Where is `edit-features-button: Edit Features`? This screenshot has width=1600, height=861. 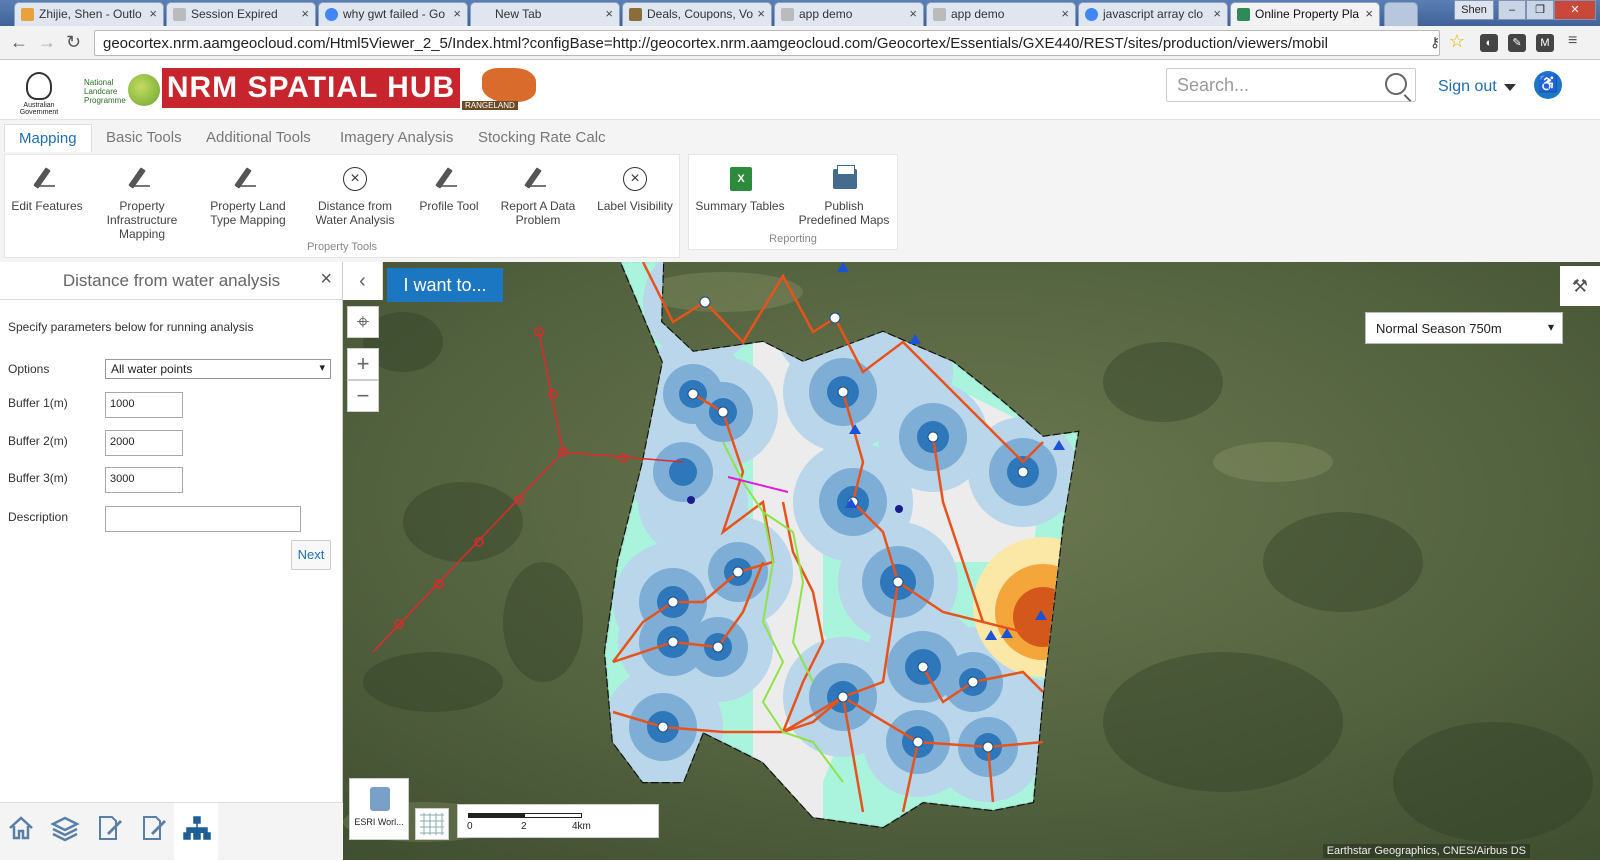
edit-features-button: Edit Features is located at coordinates (47, 189).